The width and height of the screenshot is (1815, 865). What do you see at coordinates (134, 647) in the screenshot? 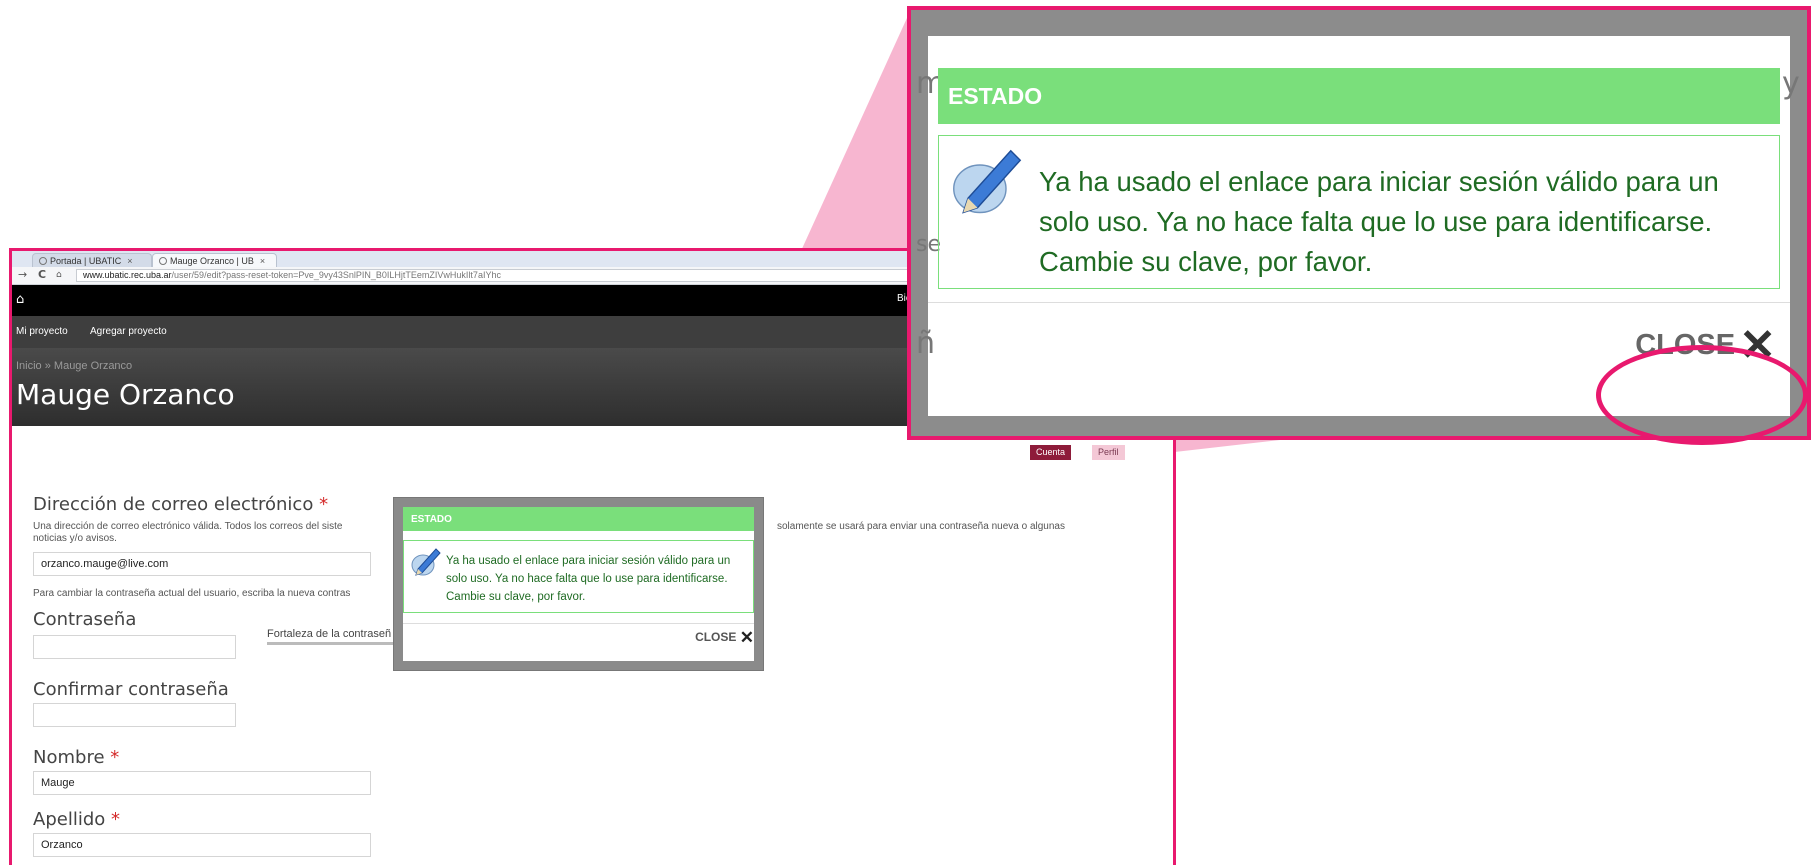
I see `password-field` at bounding box center [134, 647].